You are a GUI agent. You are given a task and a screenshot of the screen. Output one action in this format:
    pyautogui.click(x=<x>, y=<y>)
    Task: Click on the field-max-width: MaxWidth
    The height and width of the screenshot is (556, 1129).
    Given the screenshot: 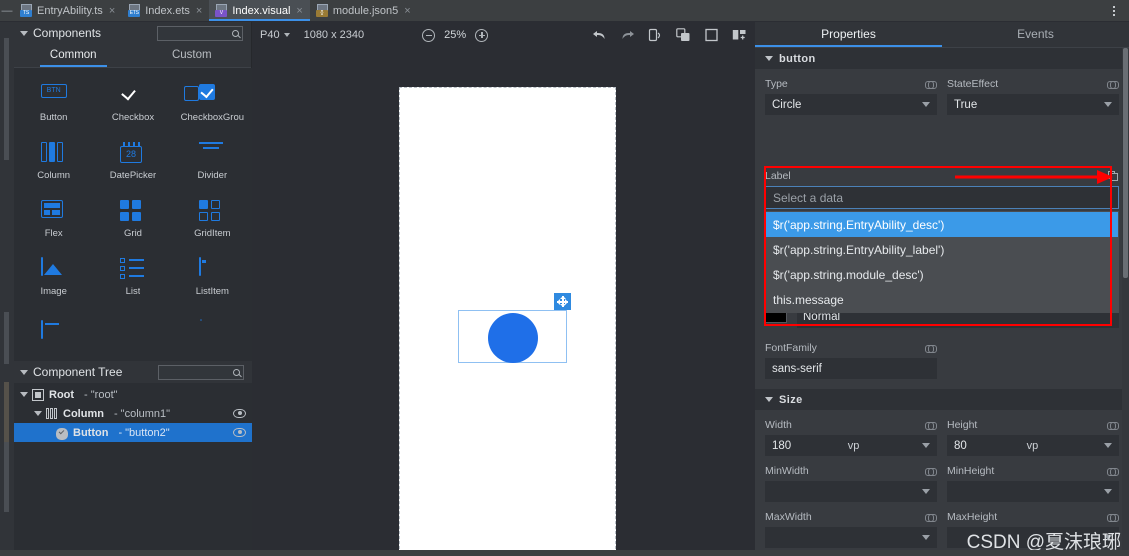 What is the action you would take?
    pyautogui.click(x=851, y=529)
    